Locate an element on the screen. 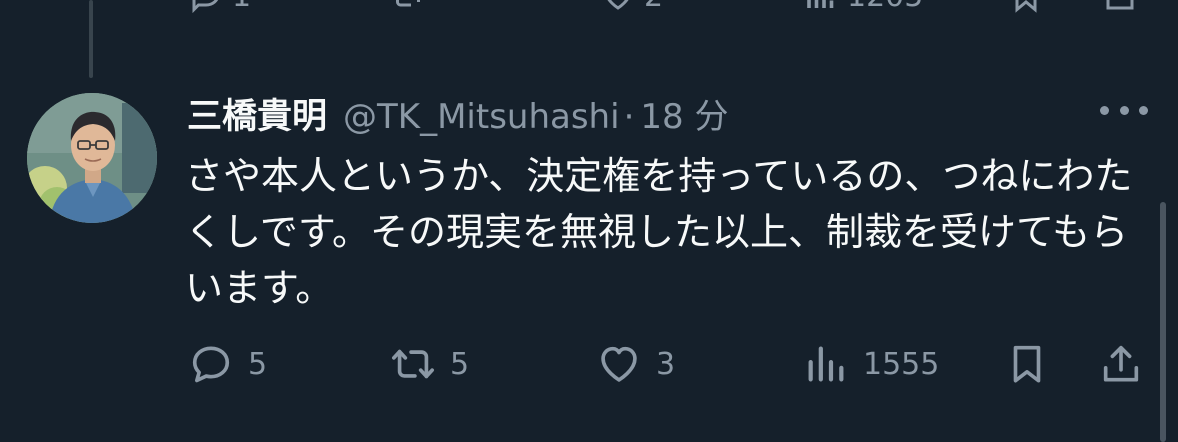  prev-like-count: 2 is located at coordinates (653, 7).